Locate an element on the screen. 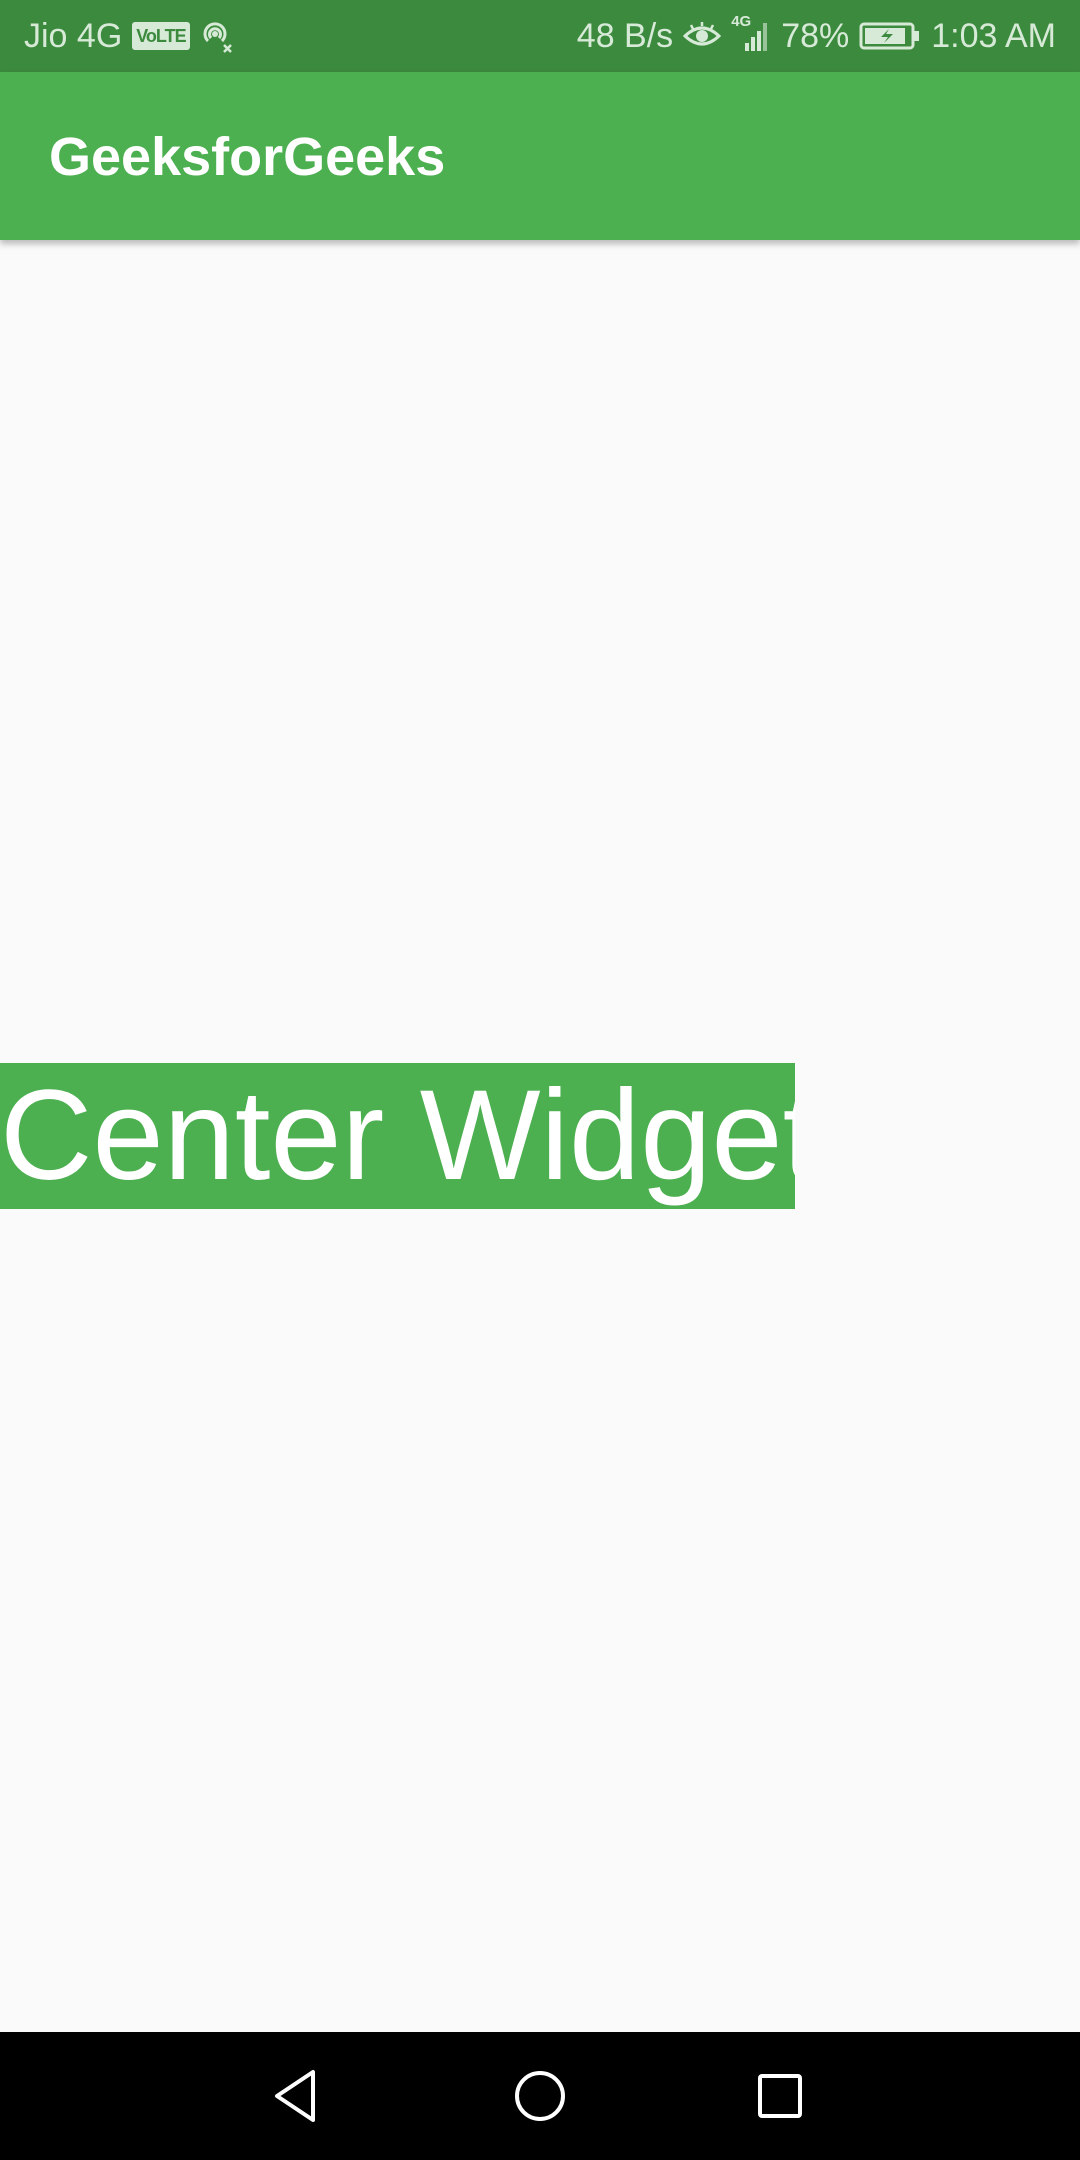 The width and height of the screenshot is (1080, 2160). back-button is located at coordinates (299, 2096).